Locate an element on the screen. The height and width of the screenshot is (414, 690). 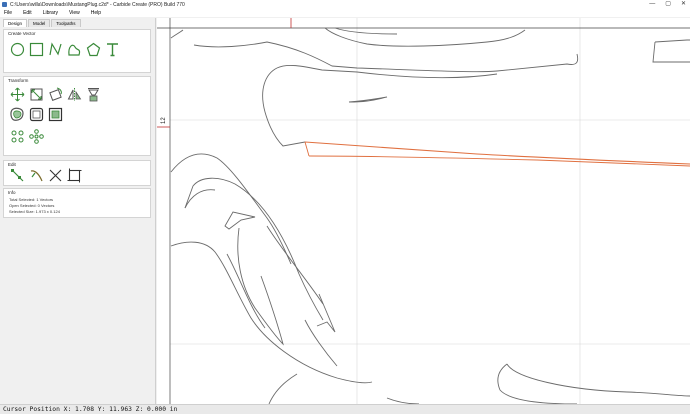
minimize-button: — is located at coordinates (652, 4).